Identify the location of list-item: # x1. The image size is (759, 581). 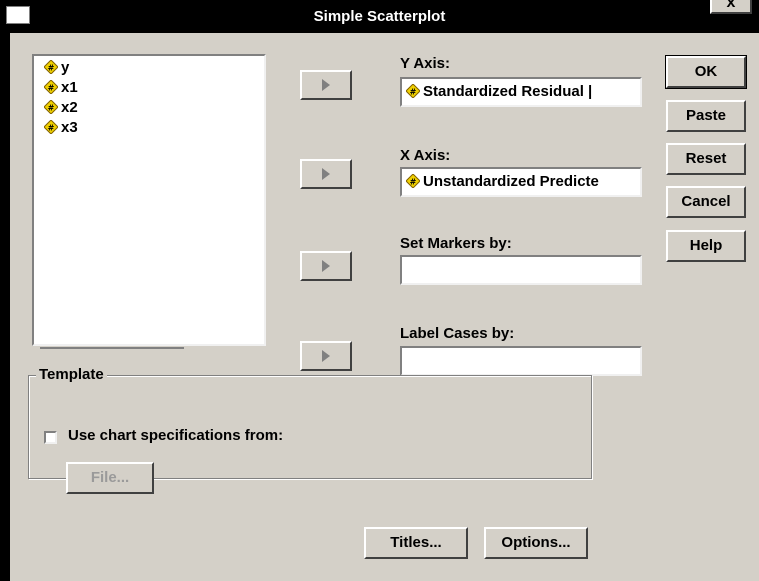
(61, 88).